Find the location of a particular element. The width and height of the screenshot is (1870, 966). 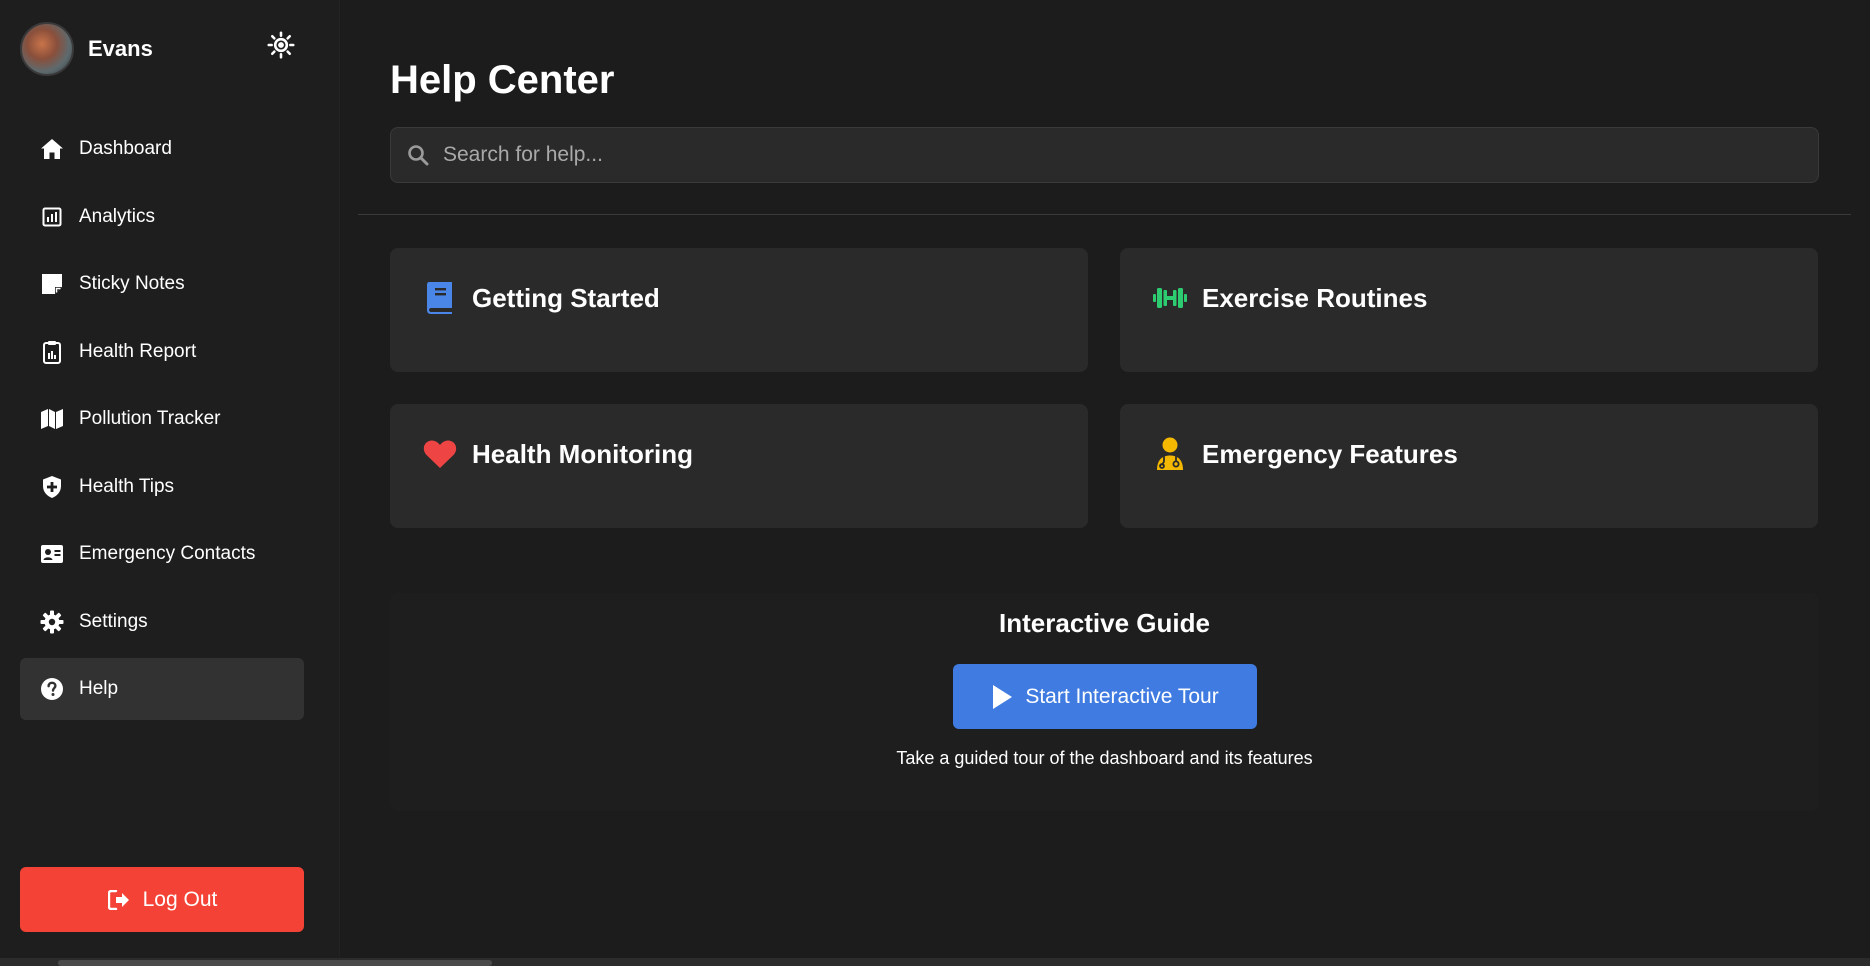

doctor-icon is located at coordinates (1170, 454).